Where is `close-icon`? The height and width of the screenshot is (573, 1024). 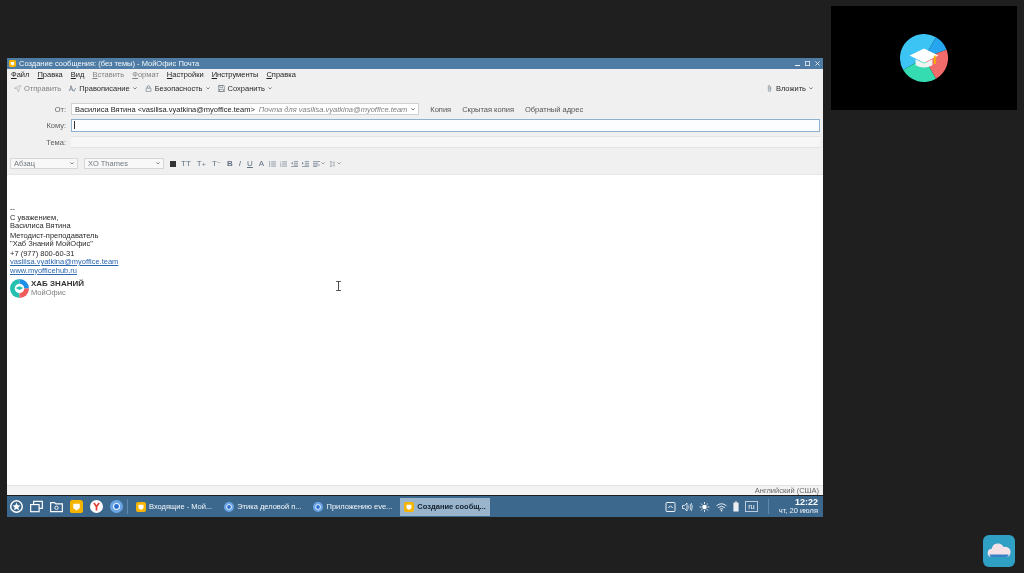 close-icon is located at coordinates (817, 63).